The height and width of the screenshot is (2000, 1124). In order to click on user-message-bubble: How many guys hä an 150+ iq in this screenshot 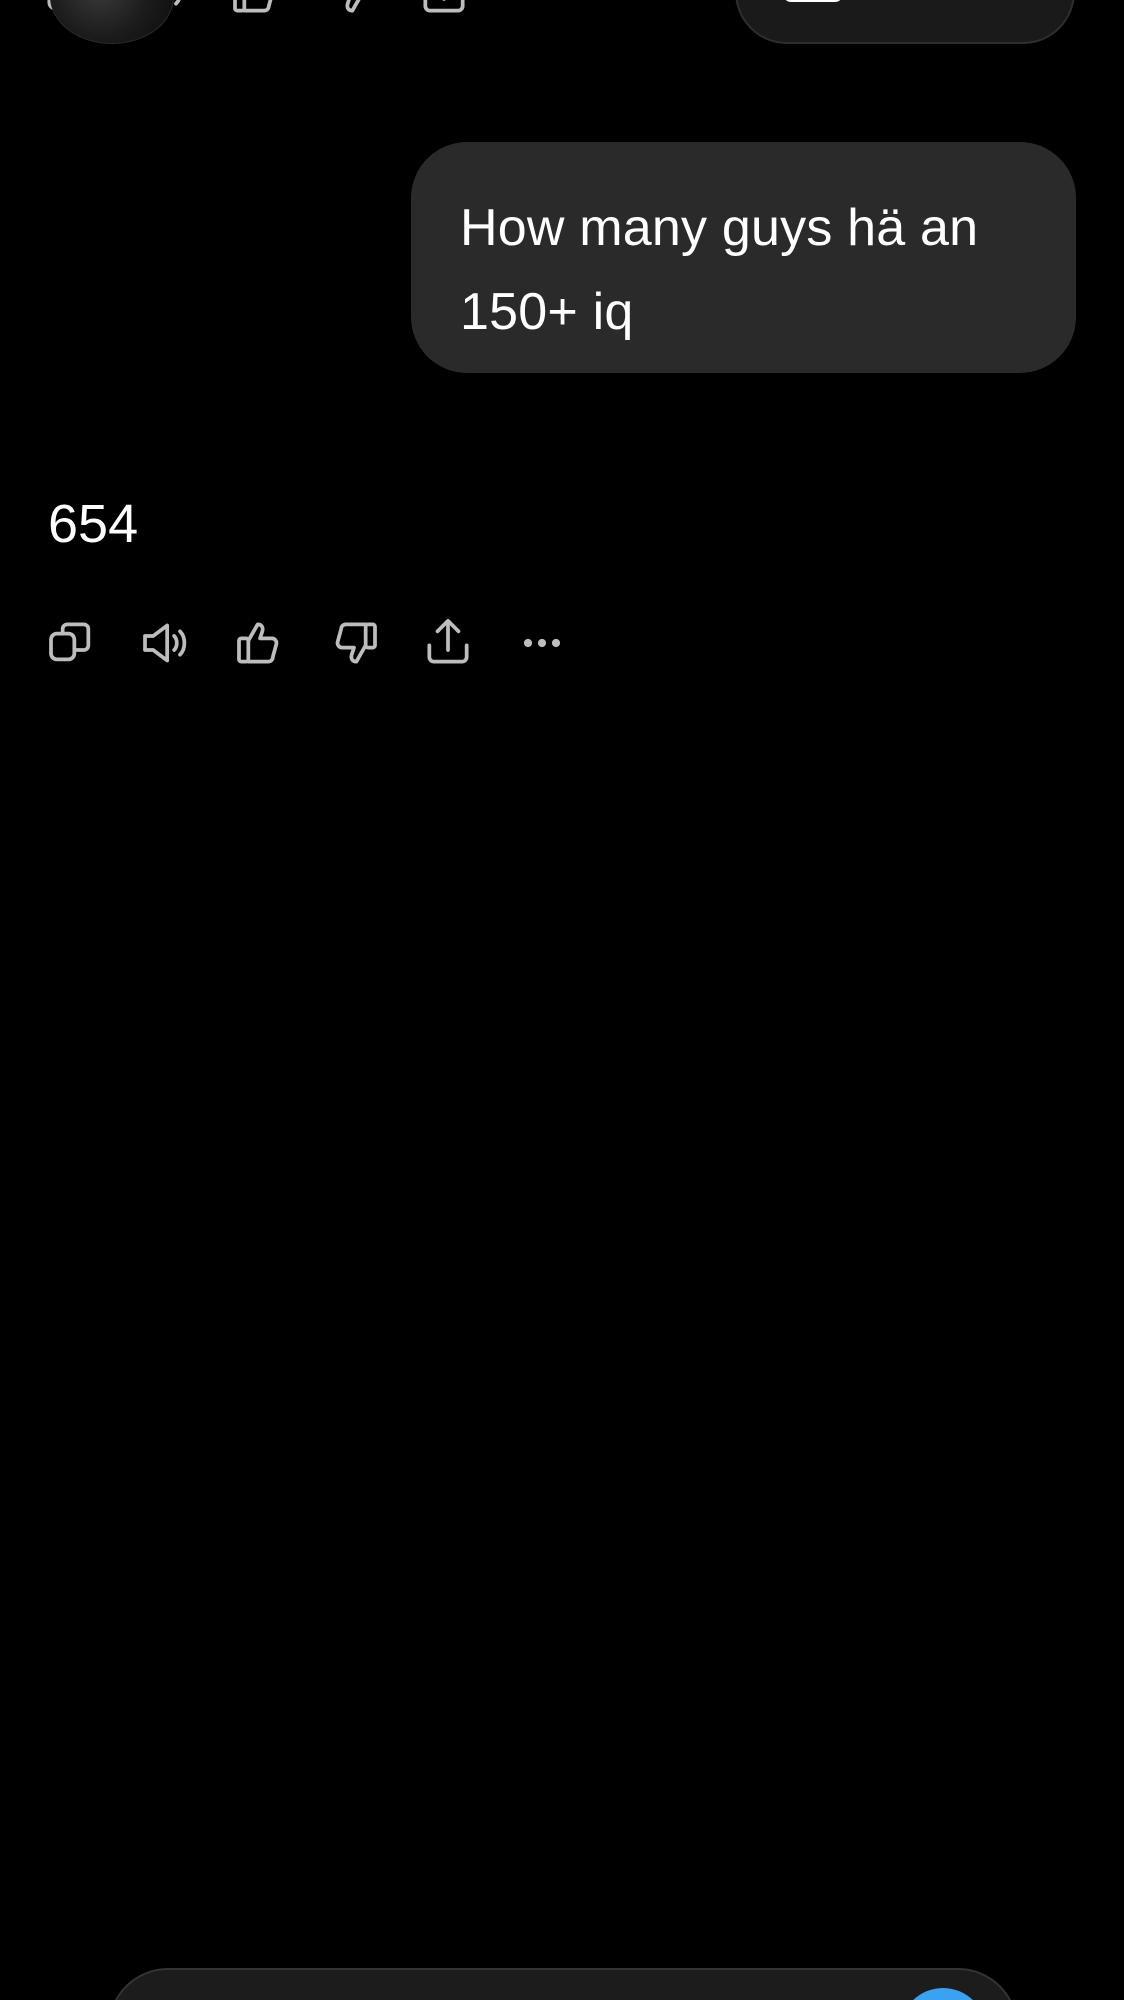, I will do `click(743, 257)`.